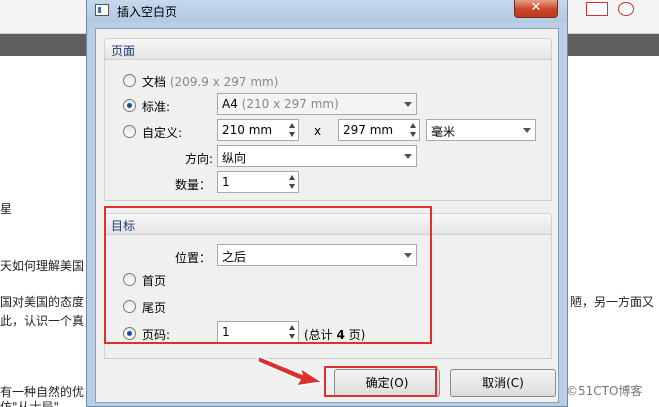 The image size is (659, 407). I want to click on bg-text-line: 仿"从士局", so click(30, 403).